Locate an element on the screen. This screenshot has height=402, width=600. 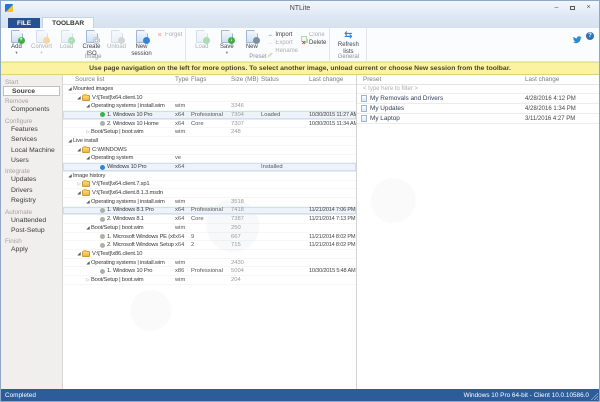
ribbon-button-new-session: New session is located at coordinates (141, 42).